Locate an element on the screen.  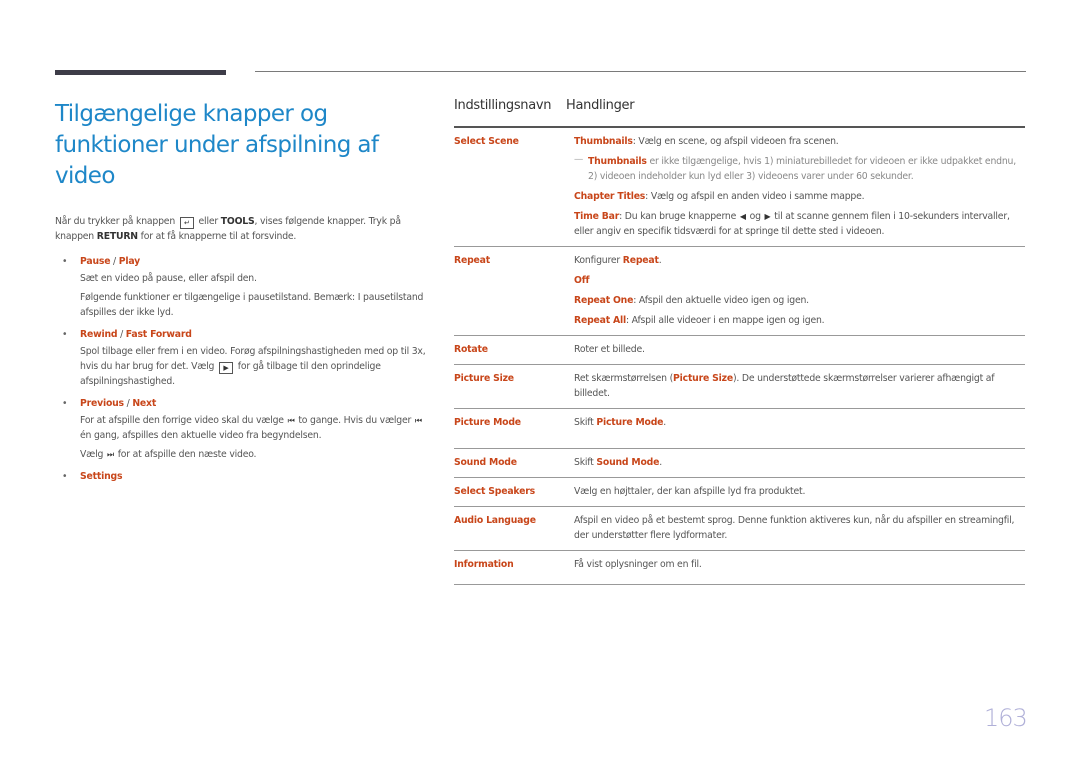
column-header-name: Indstillingsnavn is located at coordinates (503, 105).